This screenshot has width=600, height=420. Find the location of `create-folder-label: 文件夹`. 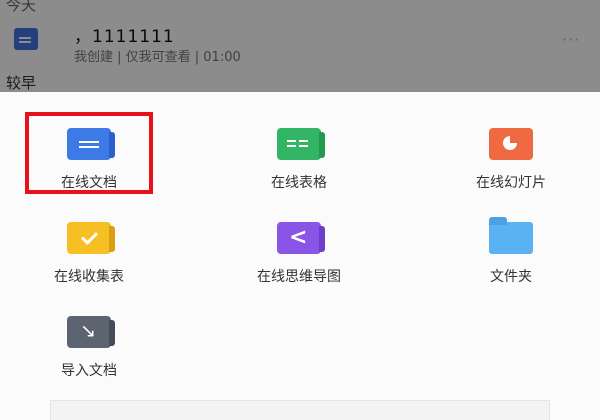

create-folder-label: 文件夹 is located at coordinates (511, 277).